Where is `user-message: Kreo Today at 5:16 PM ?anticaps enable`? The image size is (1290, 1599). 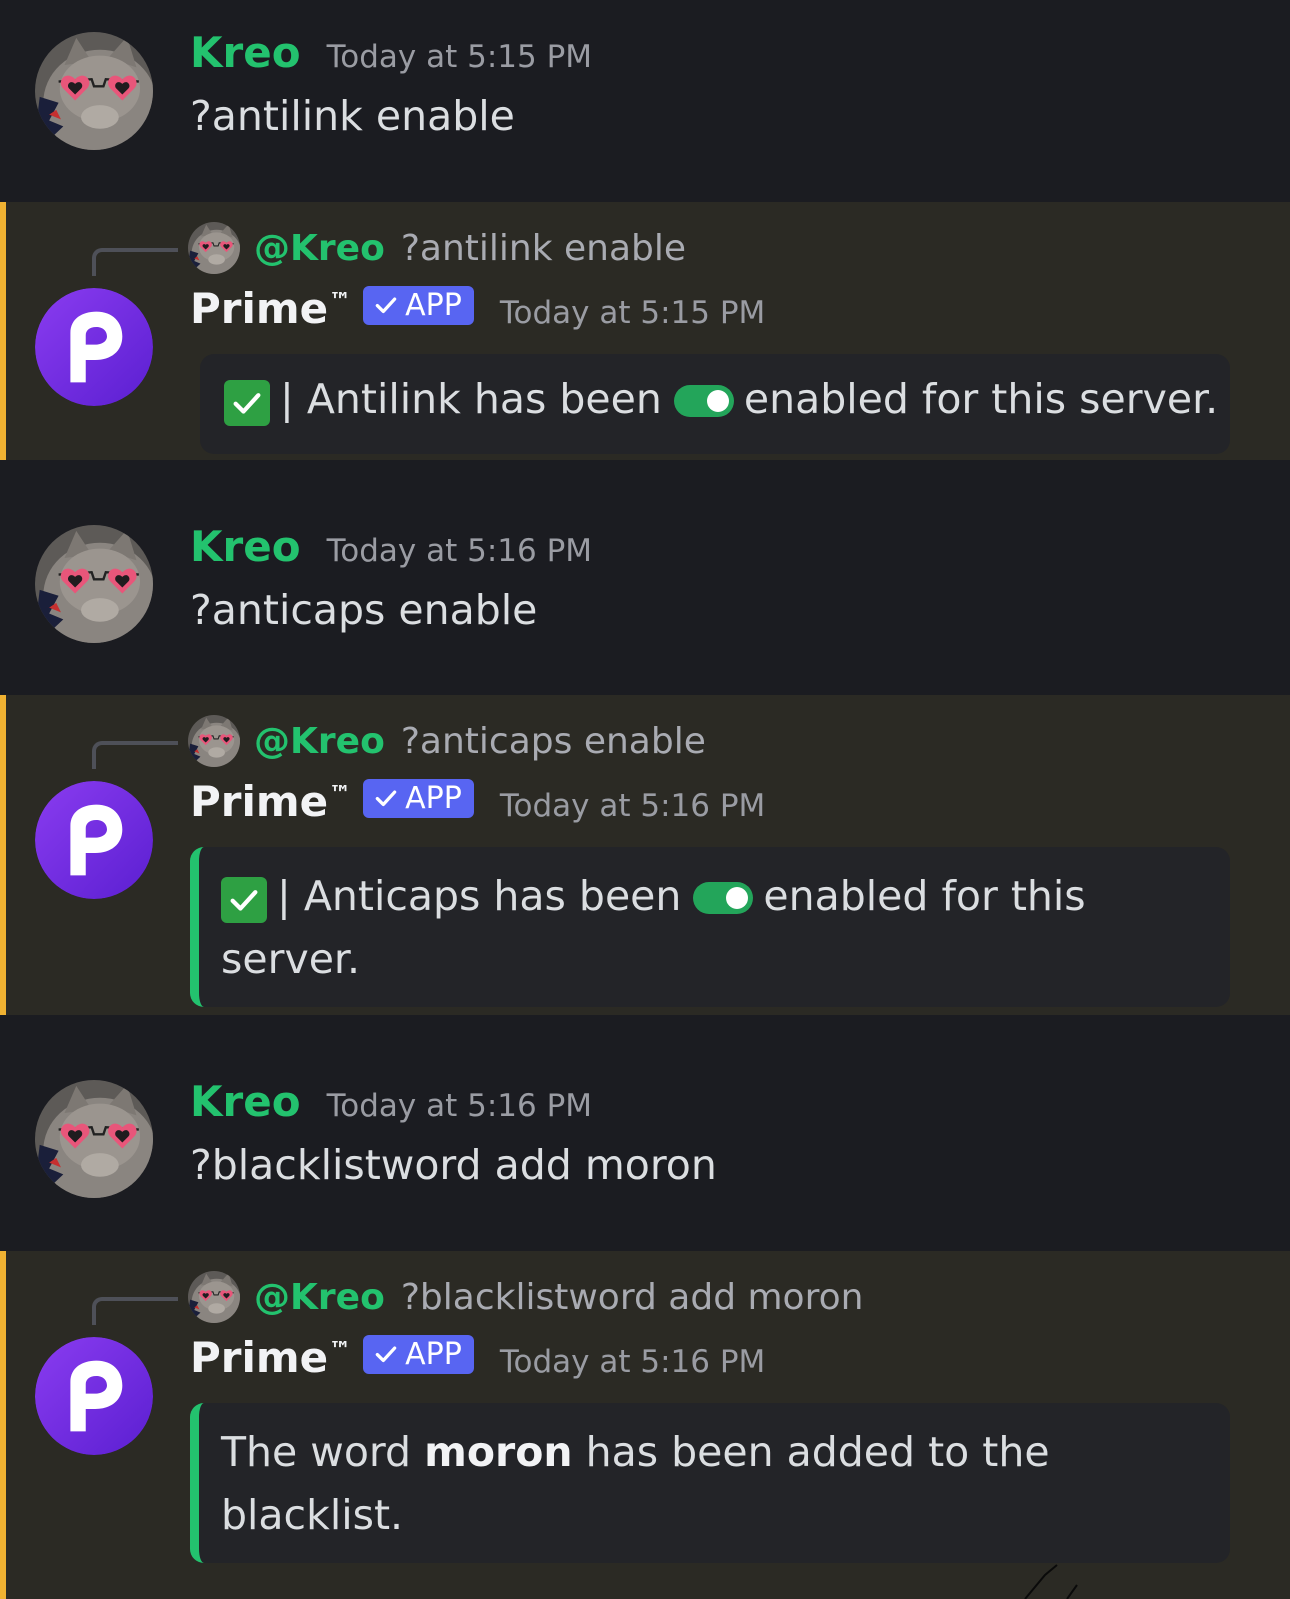 user-message: Kreo Today at 5:16 PM ?anticaps enable is located at coordinates (645, 577).